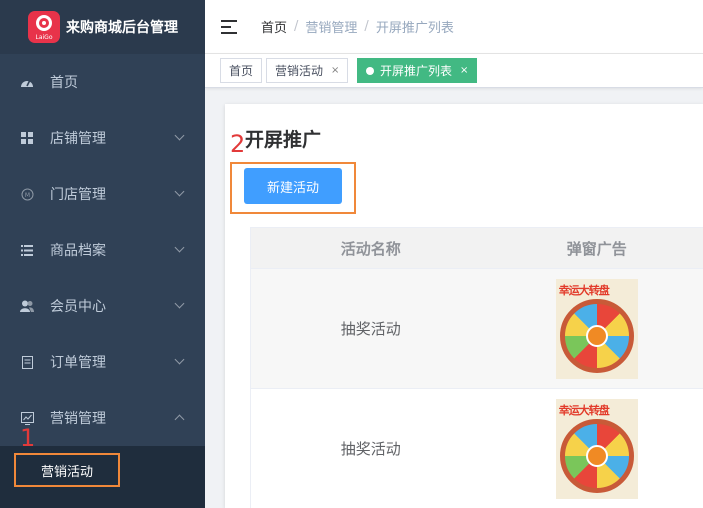 Image resolution: width=703 pixels, height=508 pixels. What do you see at coordinates (64, 83) in the screenshot?
I see `sidebar-item-label: 首页` at bounding box center [64, 83].